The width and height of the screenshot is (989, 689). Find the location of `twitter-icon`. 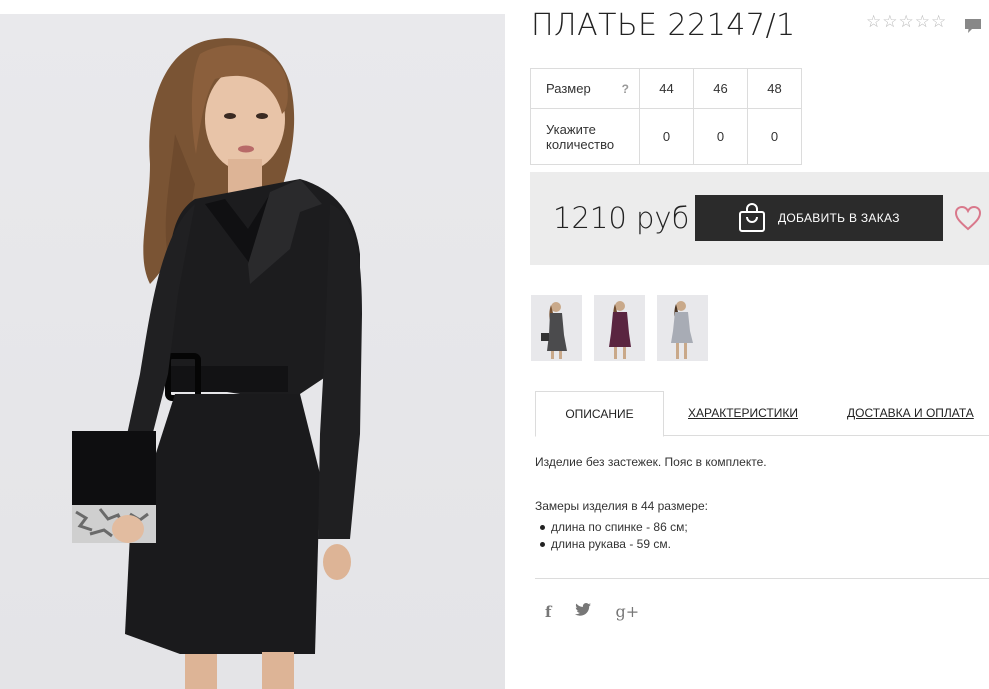

twitter-icon is located at coordinates (583, 611).